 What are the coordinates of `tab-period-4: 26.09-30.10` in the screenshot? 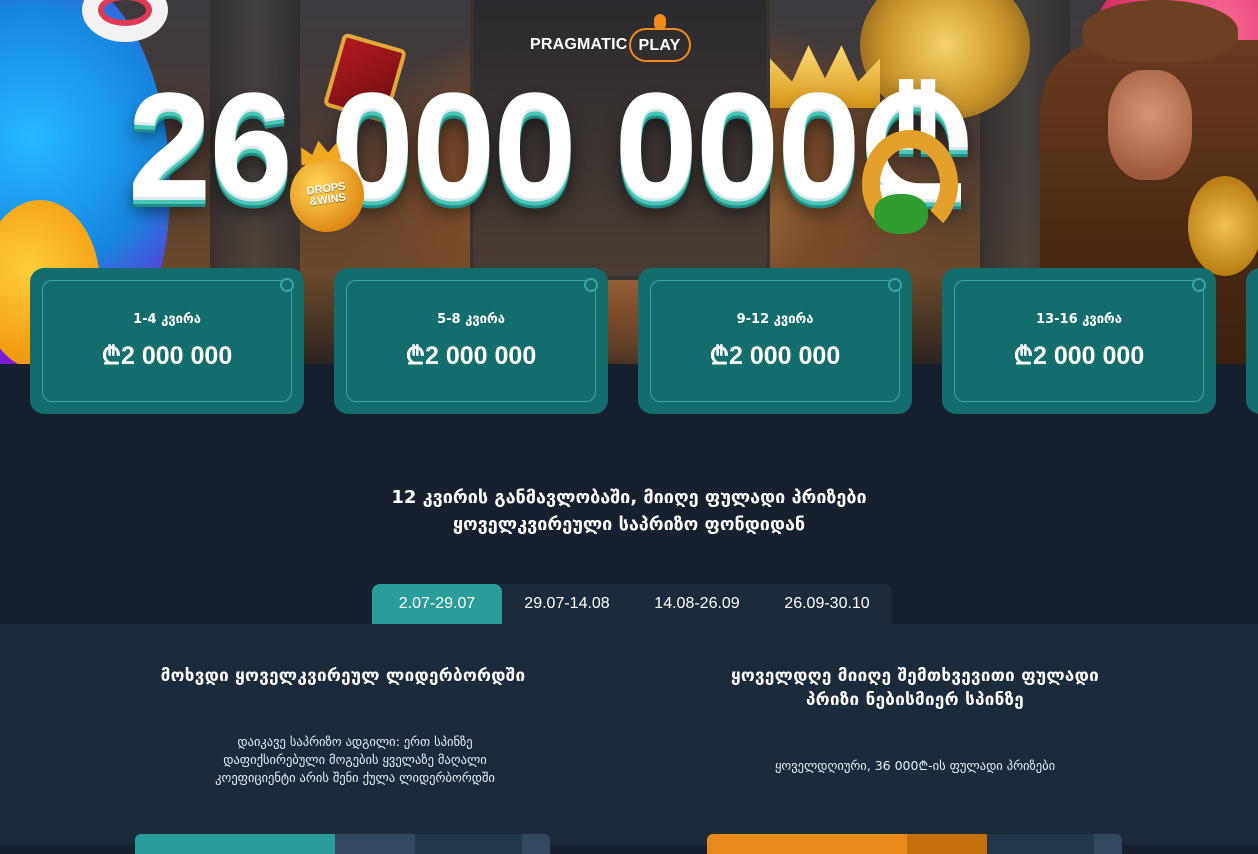 It's located at (827, 604).